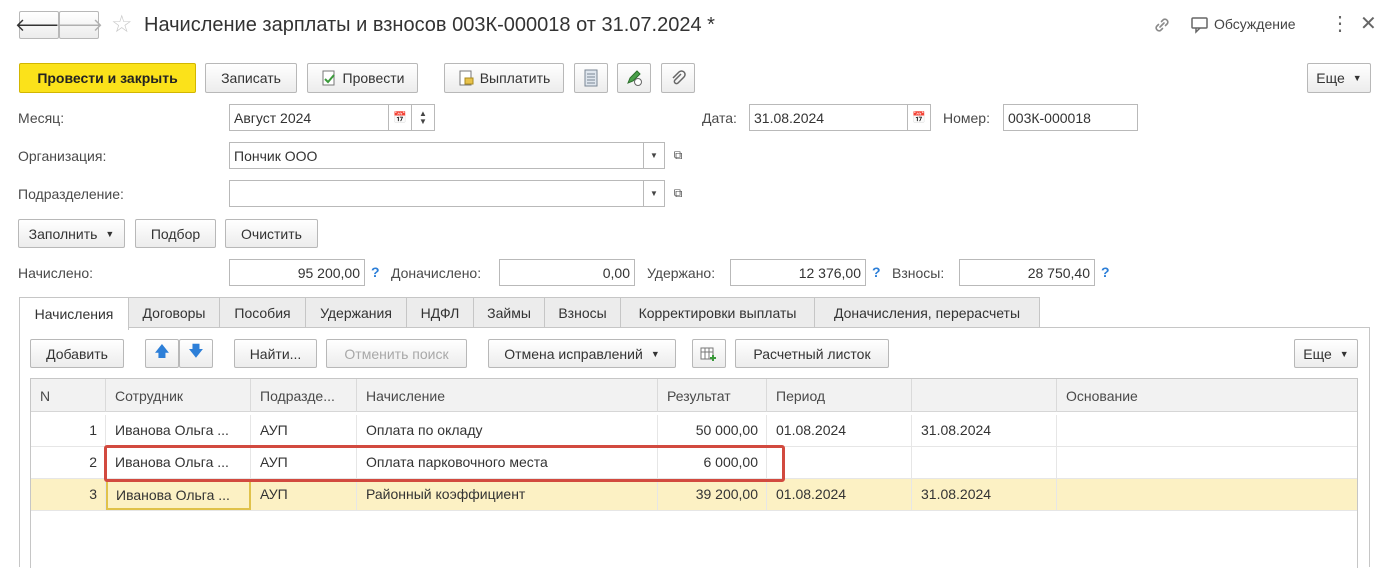  What do you see at coordinates (876, 272) in the screenshot?
I see `withheld-help-icon: ?` at bounding box center [876, 272].